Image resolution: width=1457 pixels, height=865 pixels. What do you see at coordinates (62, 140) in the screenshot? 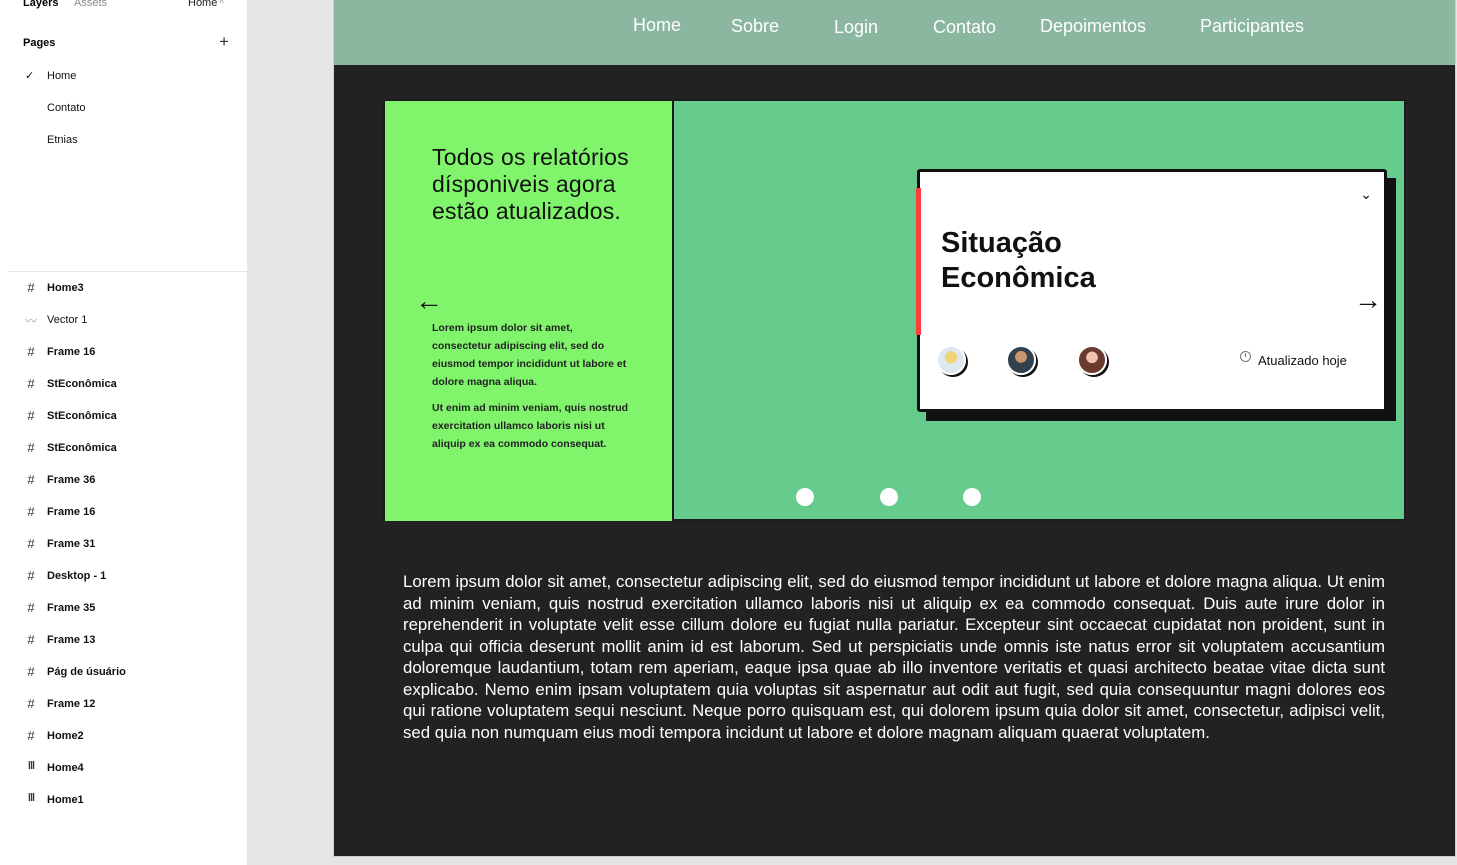
I see `page-item-label: Etnias` at bounding box center [62, 140].